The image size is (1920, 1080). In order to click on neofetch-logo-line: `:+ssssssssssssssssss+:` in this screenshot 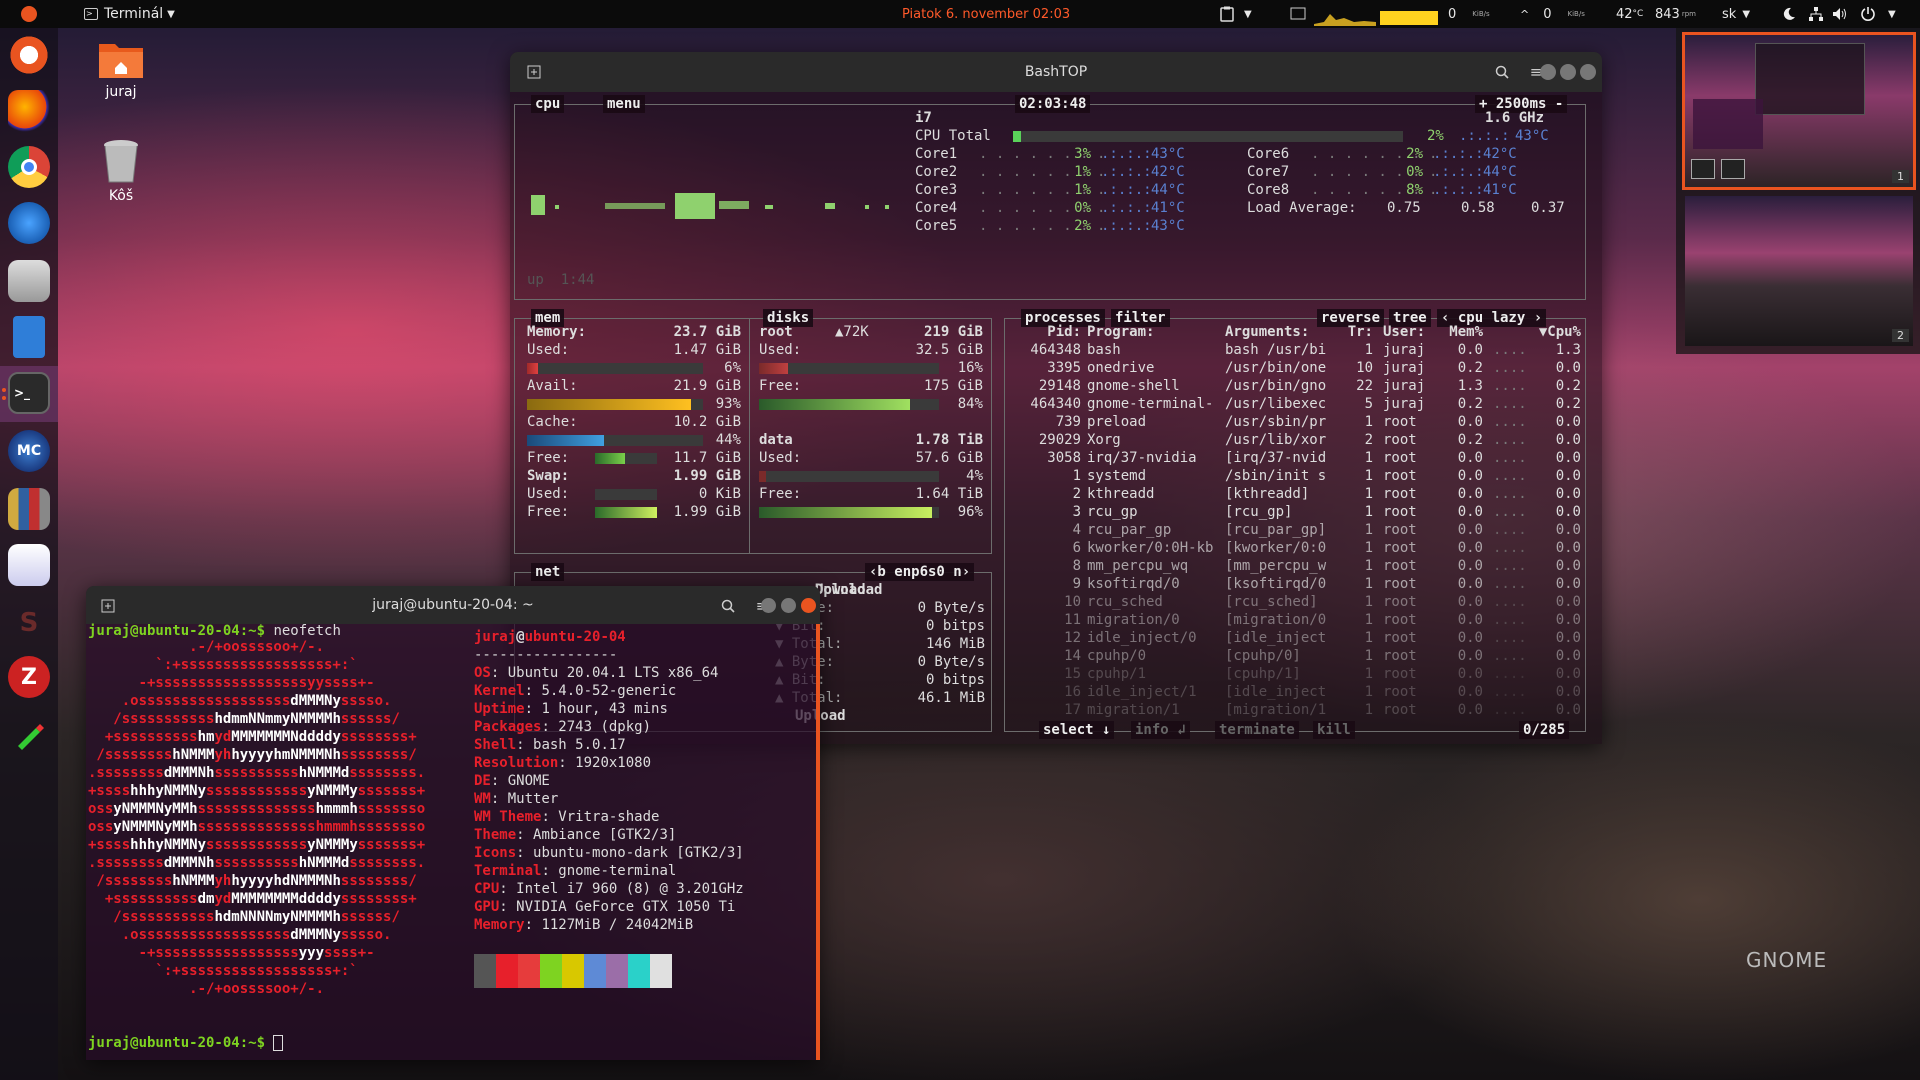, I will do `click(223, 665)`.